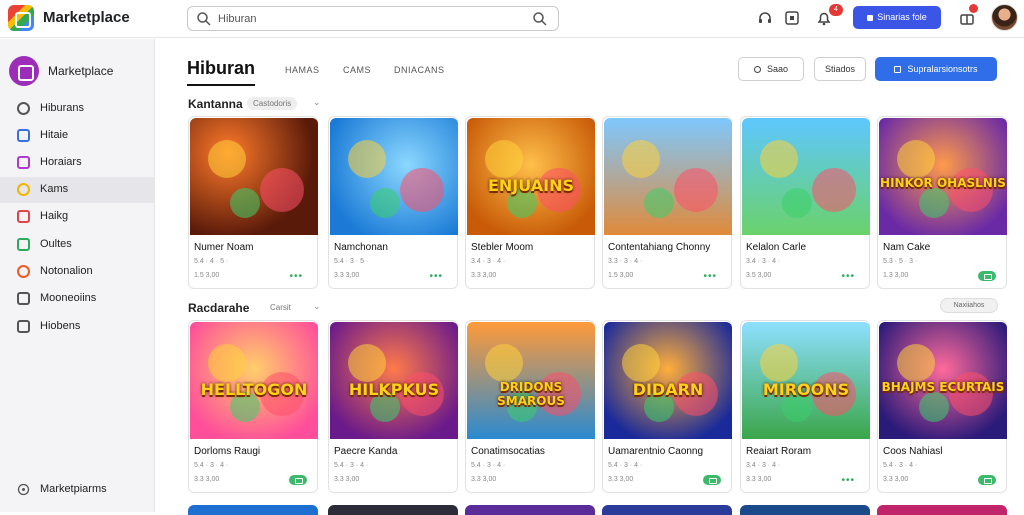 The width and height of the screenshot is (1024, 515). I want to click on game-card: Numer Noam 5.4 · 4 · 5 · 1.5 3,00 •••, so click(253, 202).